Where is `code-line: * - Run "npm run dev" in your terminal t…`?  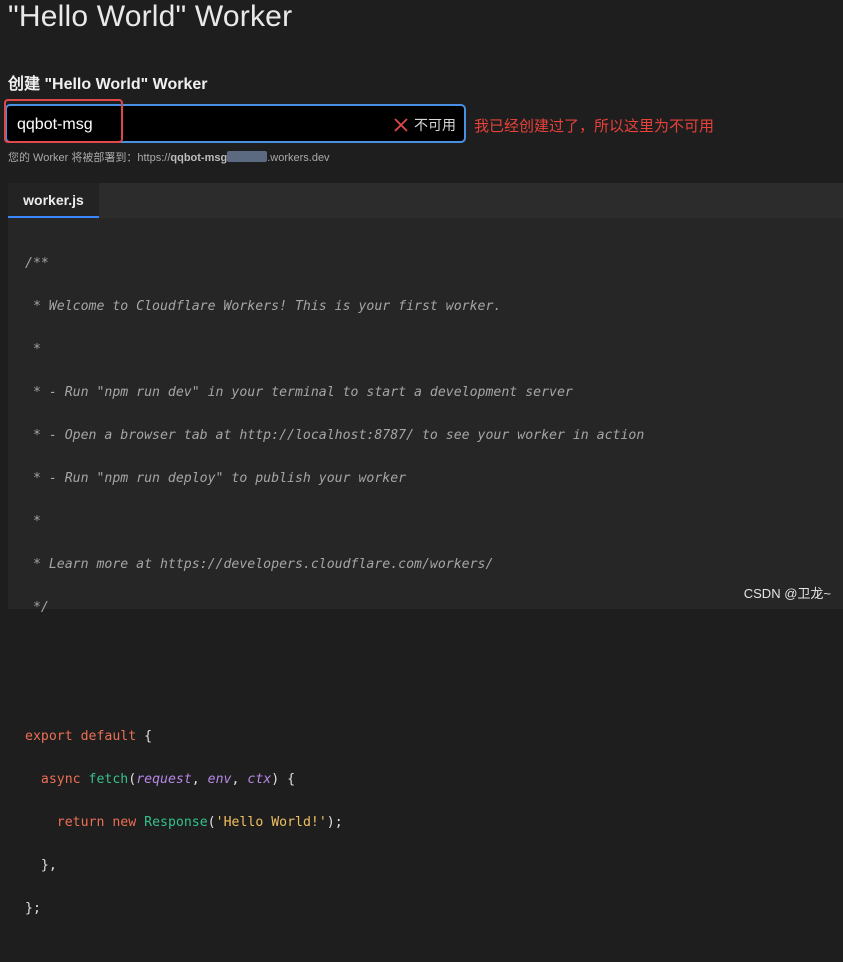
code-line: * - Run "npm run dev" in your terminal t… is located at coordinates (299, 392).